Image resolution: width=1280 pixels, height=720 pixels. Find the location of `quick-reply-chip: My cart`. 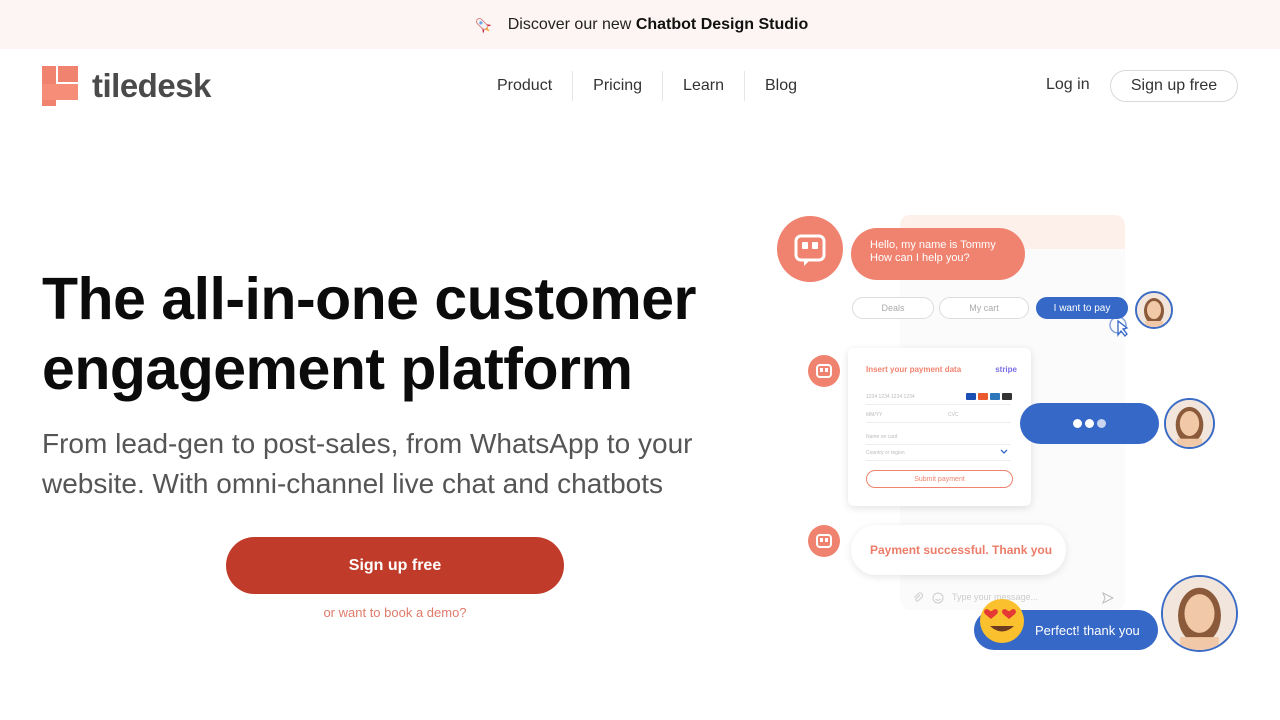

quick-reply-chip: My cart is located at coordinates (984, 308).